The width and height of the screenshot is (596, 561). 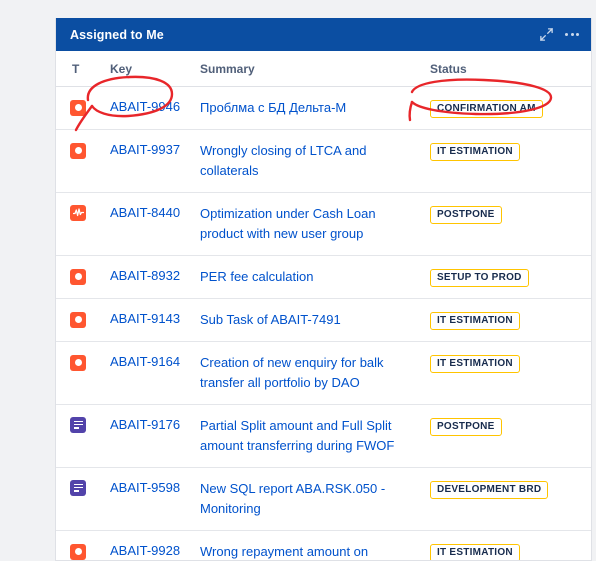 What do you see at coordinates (510, 69) in the screenshot?
I see `column-header-status: Status` at bounding box center [510, 69].